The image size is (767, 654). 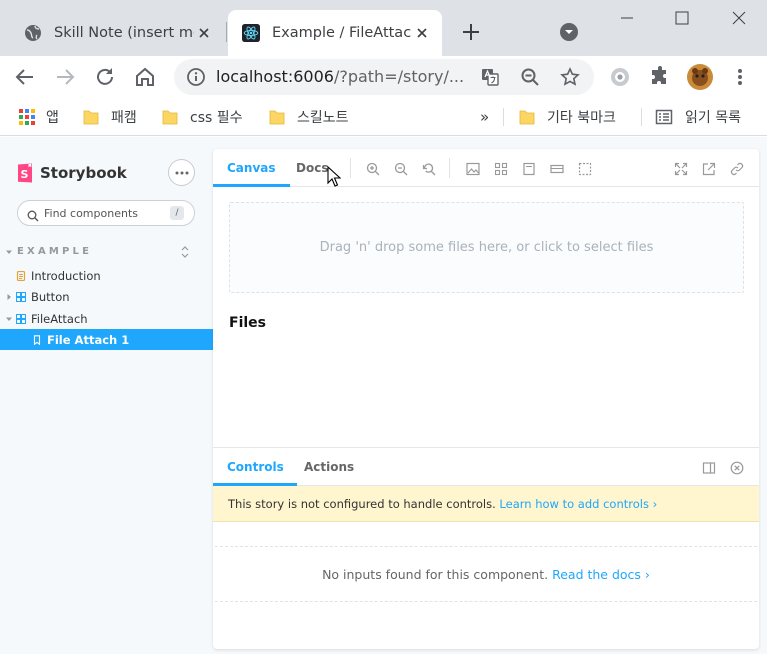 I want to click on tab-actions: Actions, so click(x=329, y=467).